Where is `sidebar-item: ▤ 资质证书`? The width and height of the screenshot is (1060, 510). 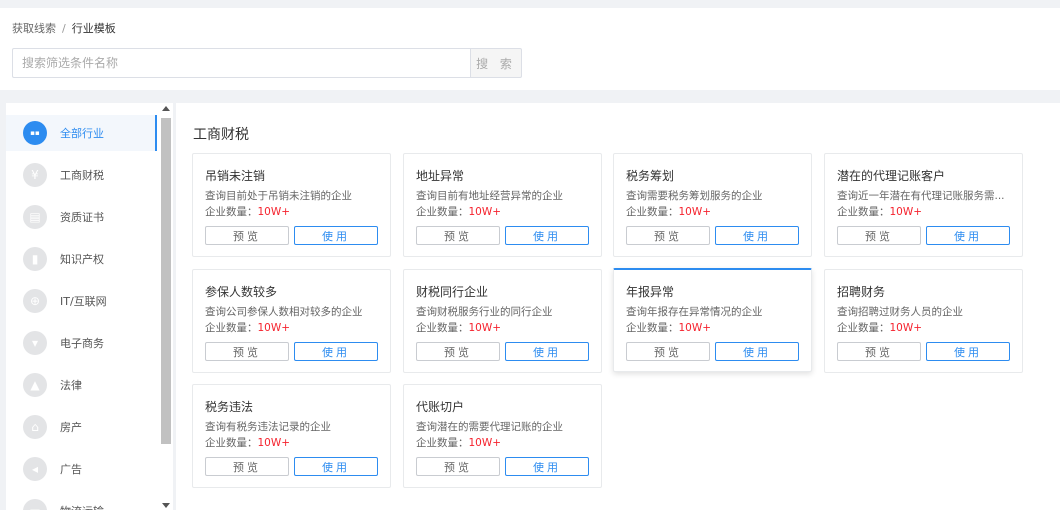
sidebar-item: ▤ 资质证书 is located at coordinates (81, 217).